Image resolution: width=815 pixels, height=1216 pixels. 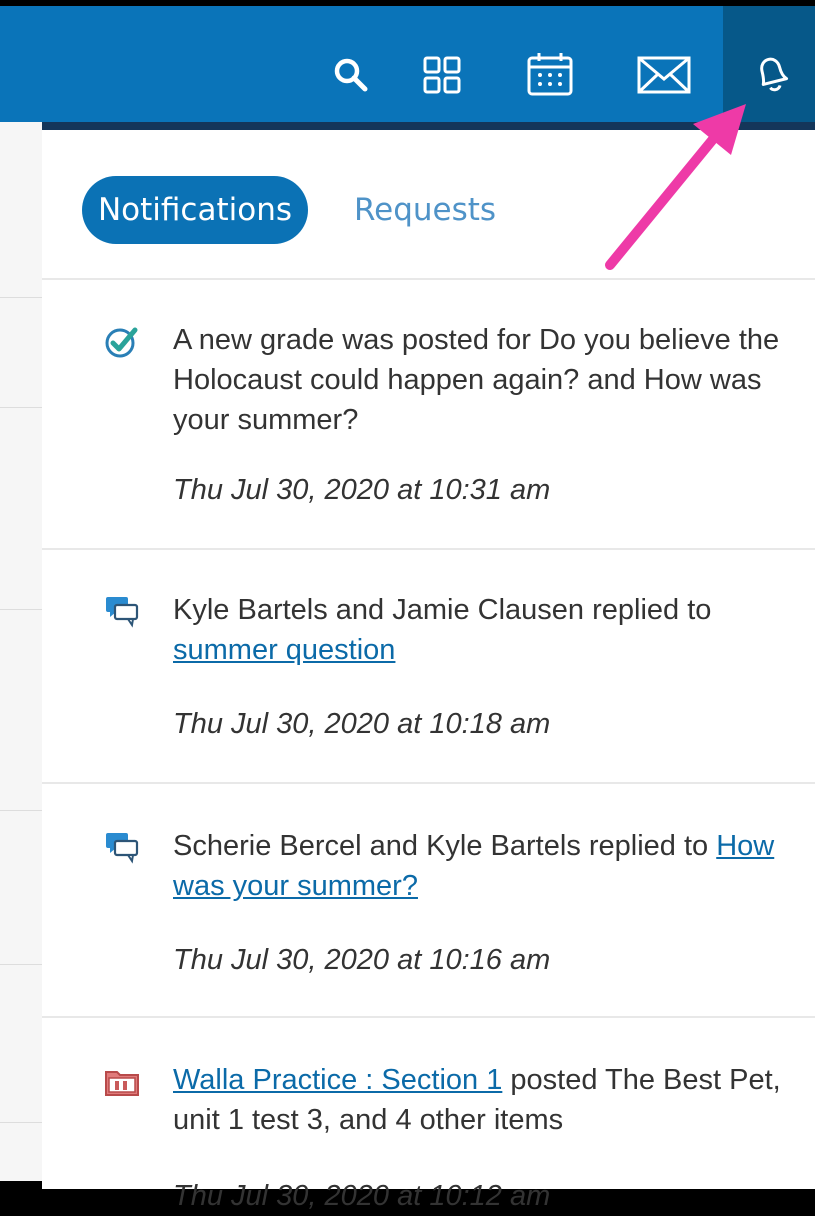 I want to click on notification-time: Thu Jul 30, 2020 at 10:16 am, so click(x=362, y=960).